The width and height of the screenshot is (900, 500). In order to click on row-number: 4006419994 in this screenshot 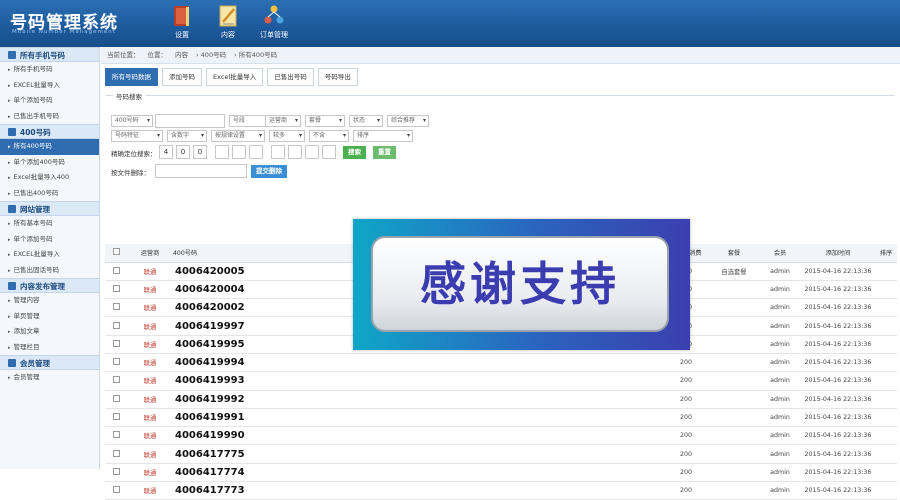, I will do `click(243, 363)`.